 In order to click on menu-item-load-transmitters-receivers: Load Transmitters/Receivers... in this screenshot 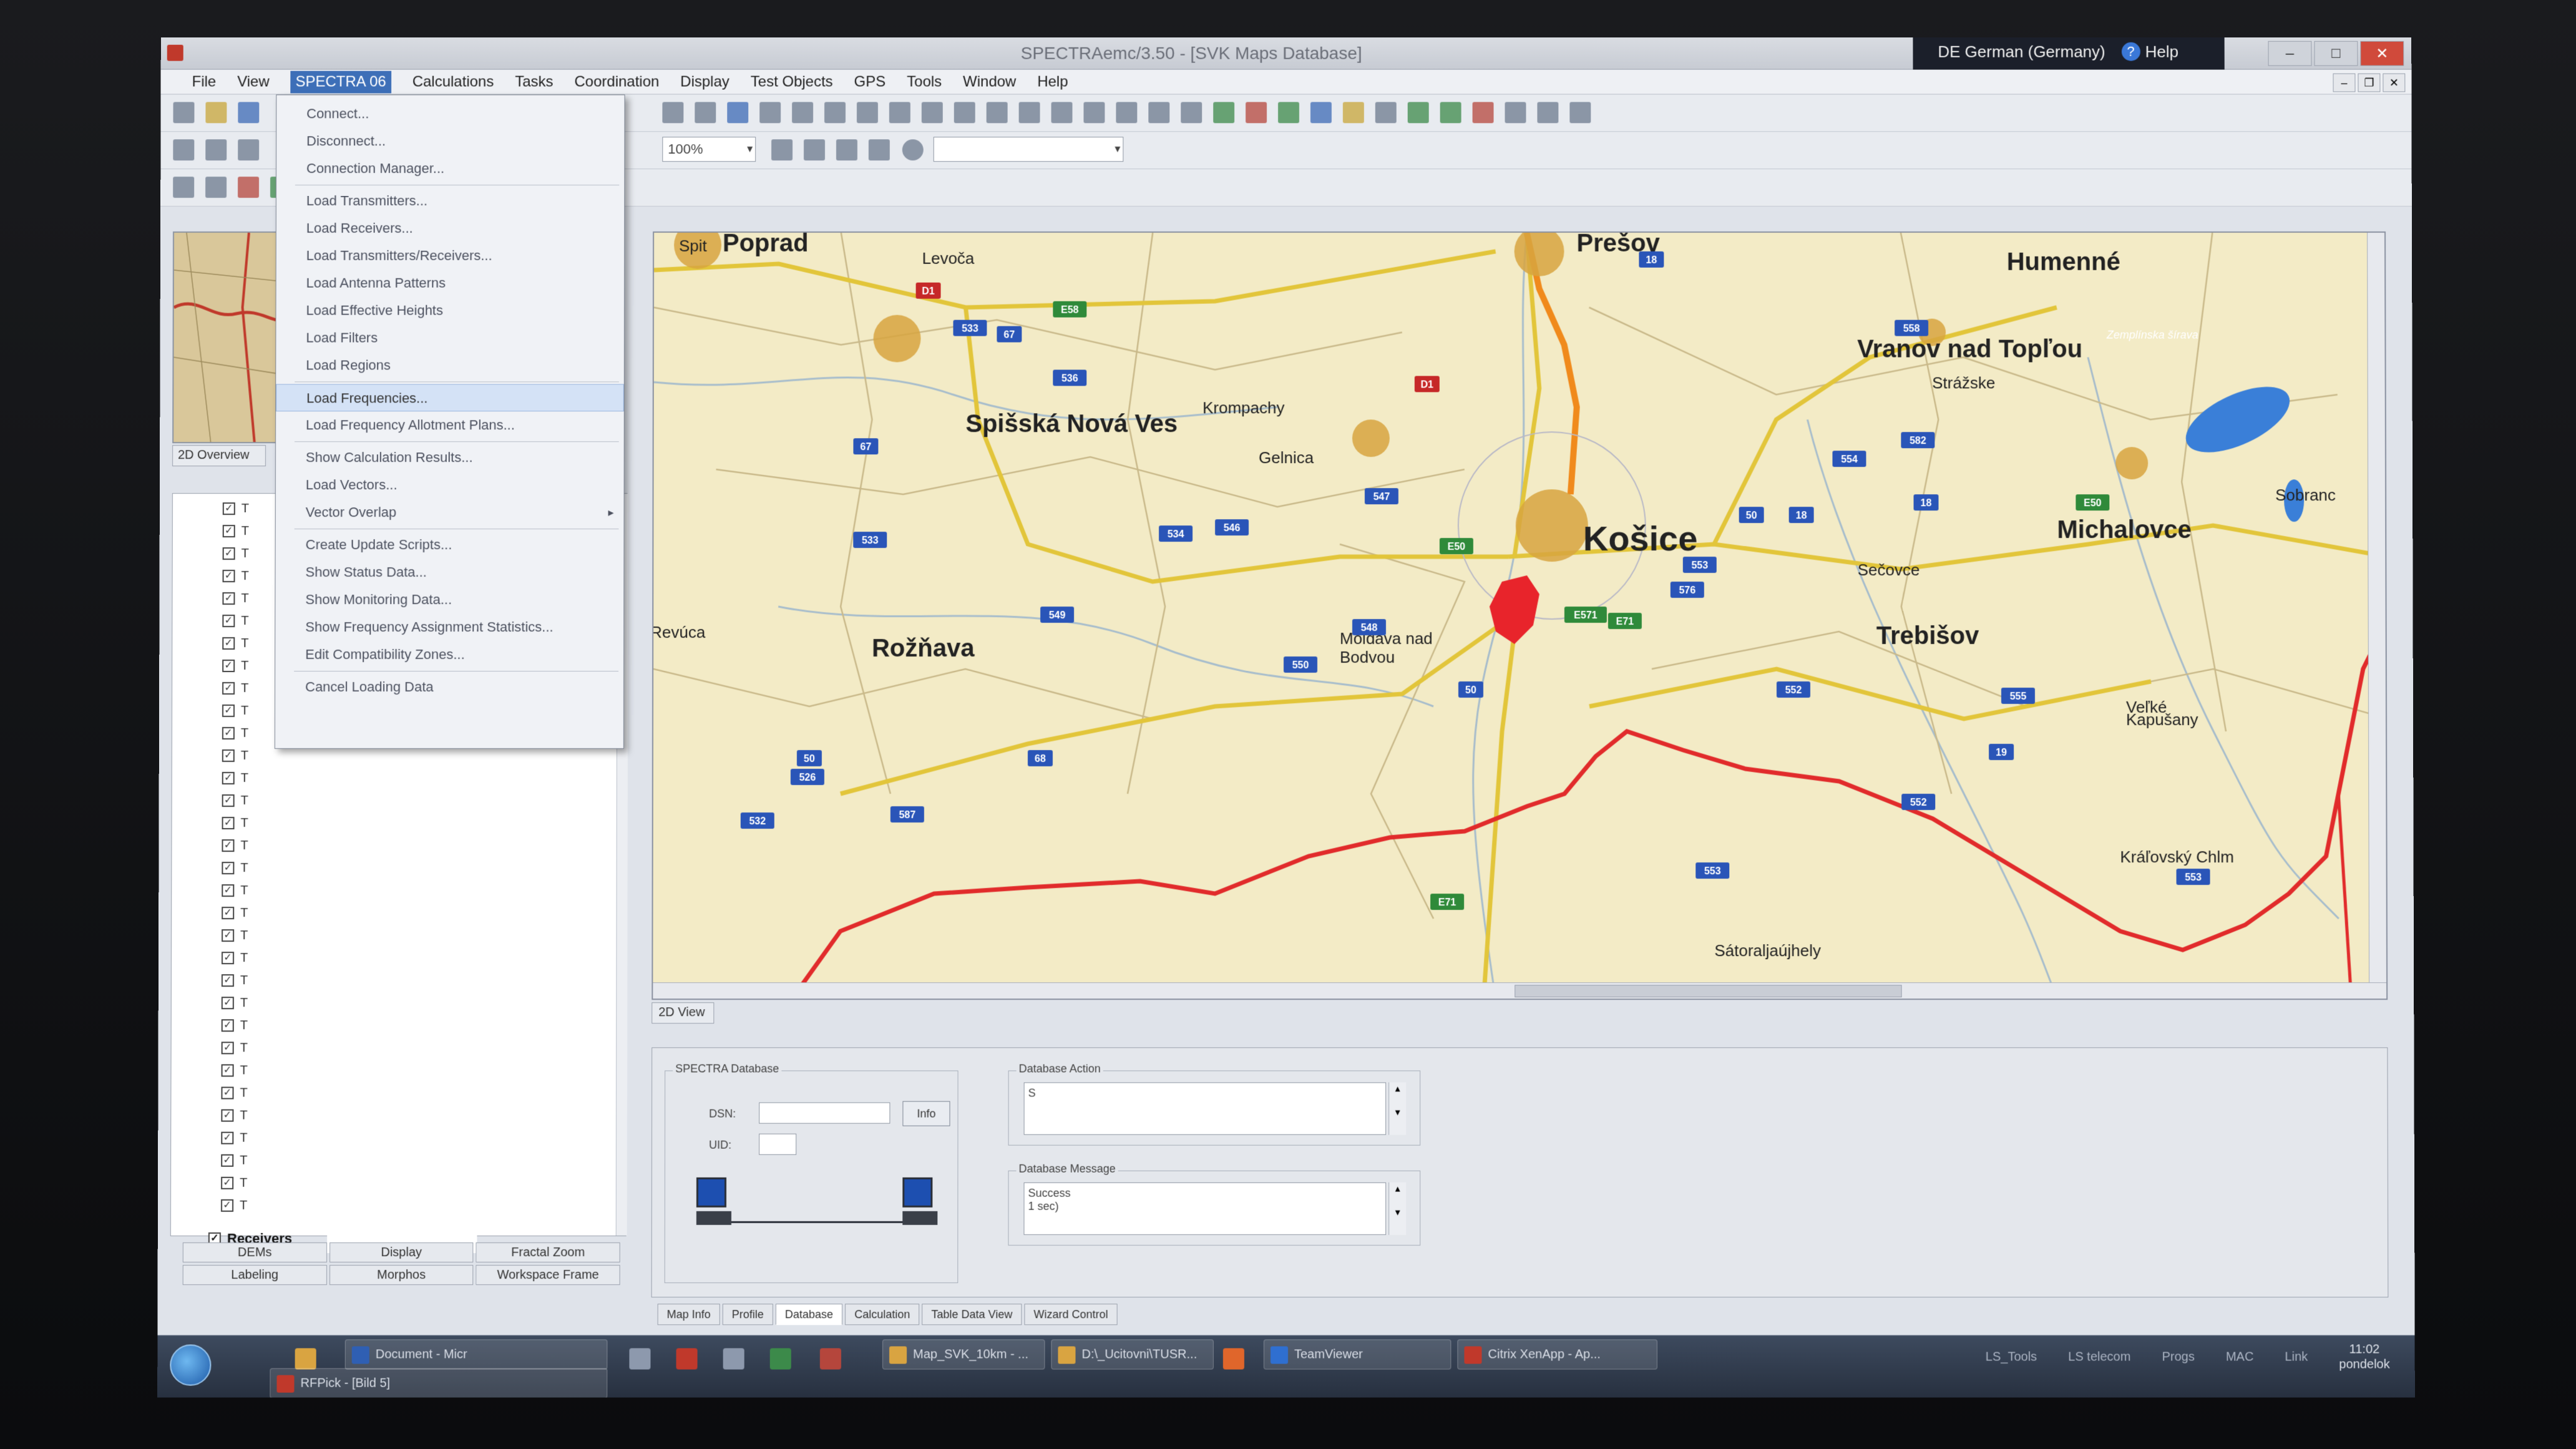, I will do `click(450, 256)`.